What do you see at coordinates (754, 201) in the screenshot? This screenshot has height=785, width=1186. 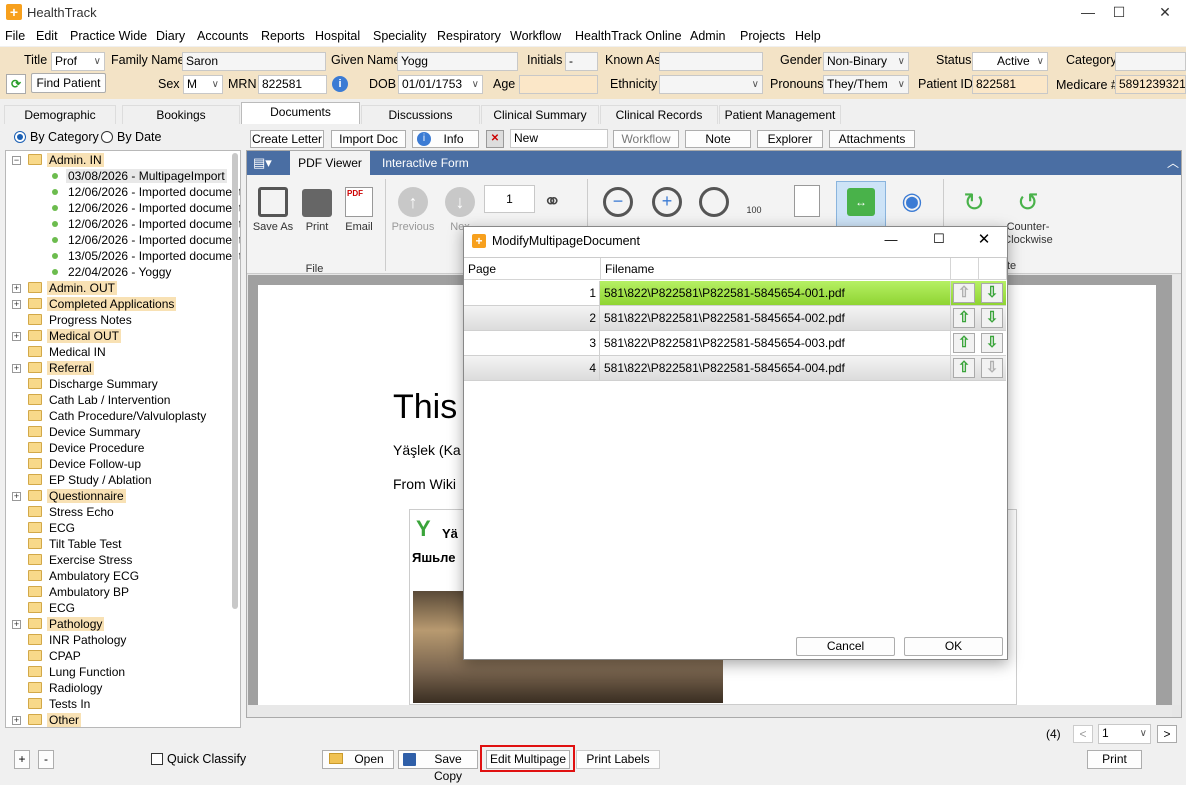 I see `actual-size-icon: 100` at bounding box center [754, 201].